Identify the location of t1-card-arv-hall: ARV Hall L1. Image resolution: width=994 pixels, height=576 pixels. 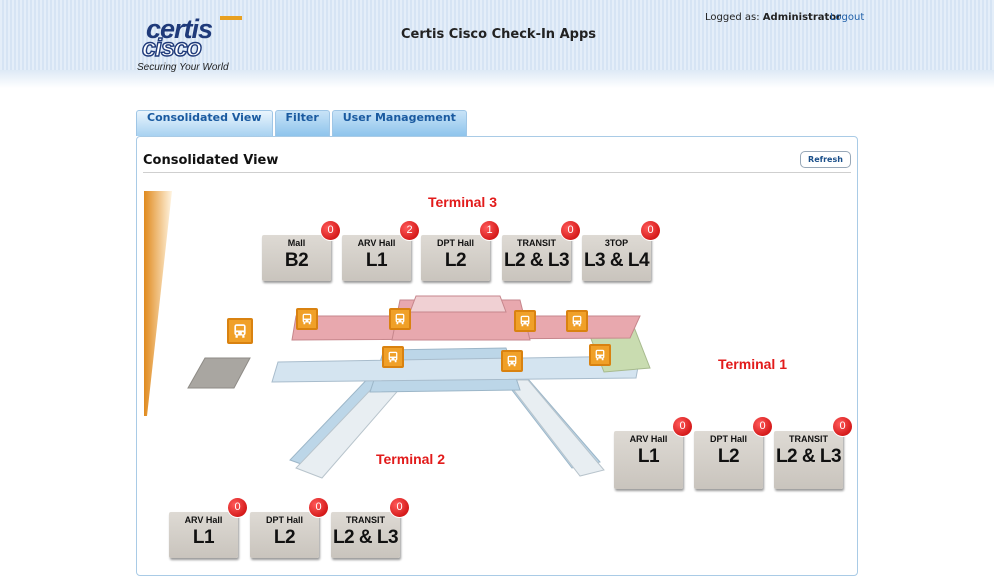
(648, 460).